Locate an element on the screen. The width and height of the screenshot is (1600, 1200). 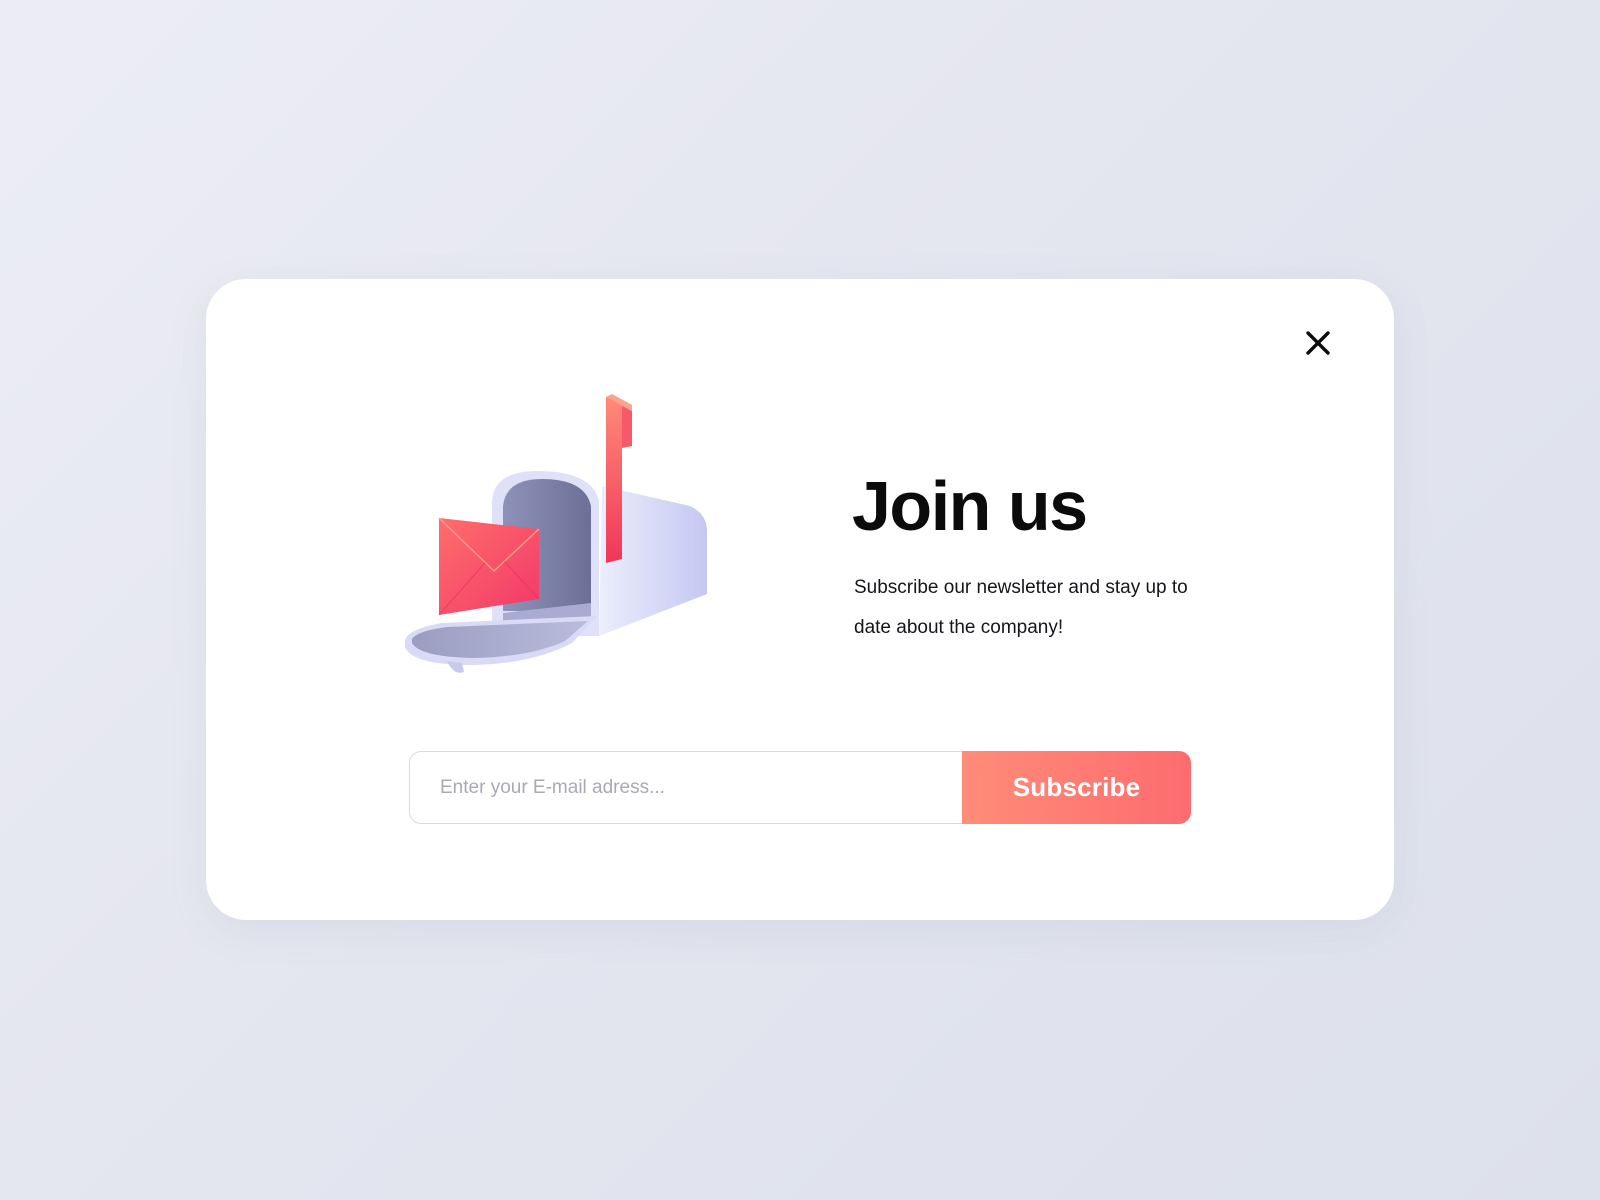
close-button is located at coordinates (1318, 343).